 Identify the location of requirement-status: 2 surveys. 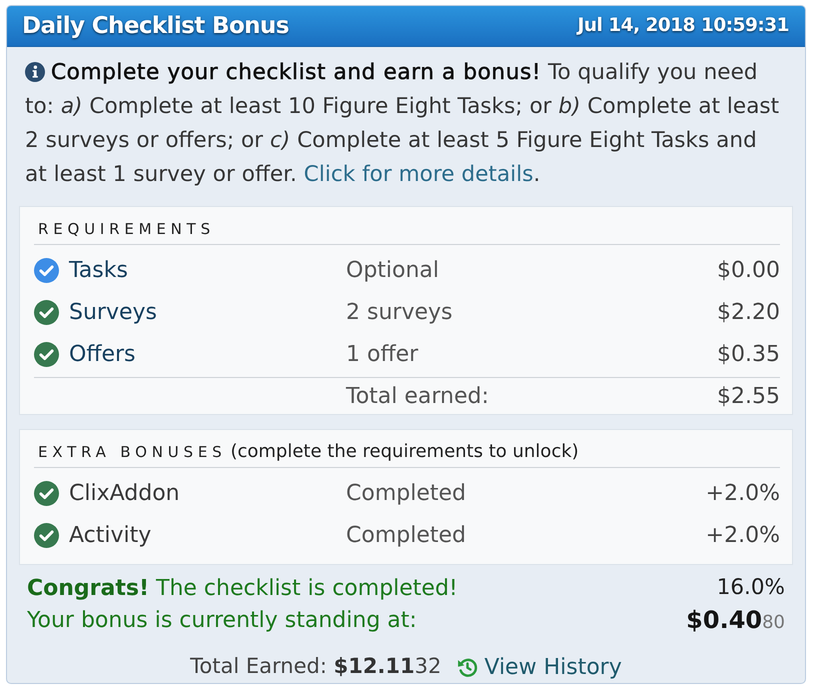
(399, 312).